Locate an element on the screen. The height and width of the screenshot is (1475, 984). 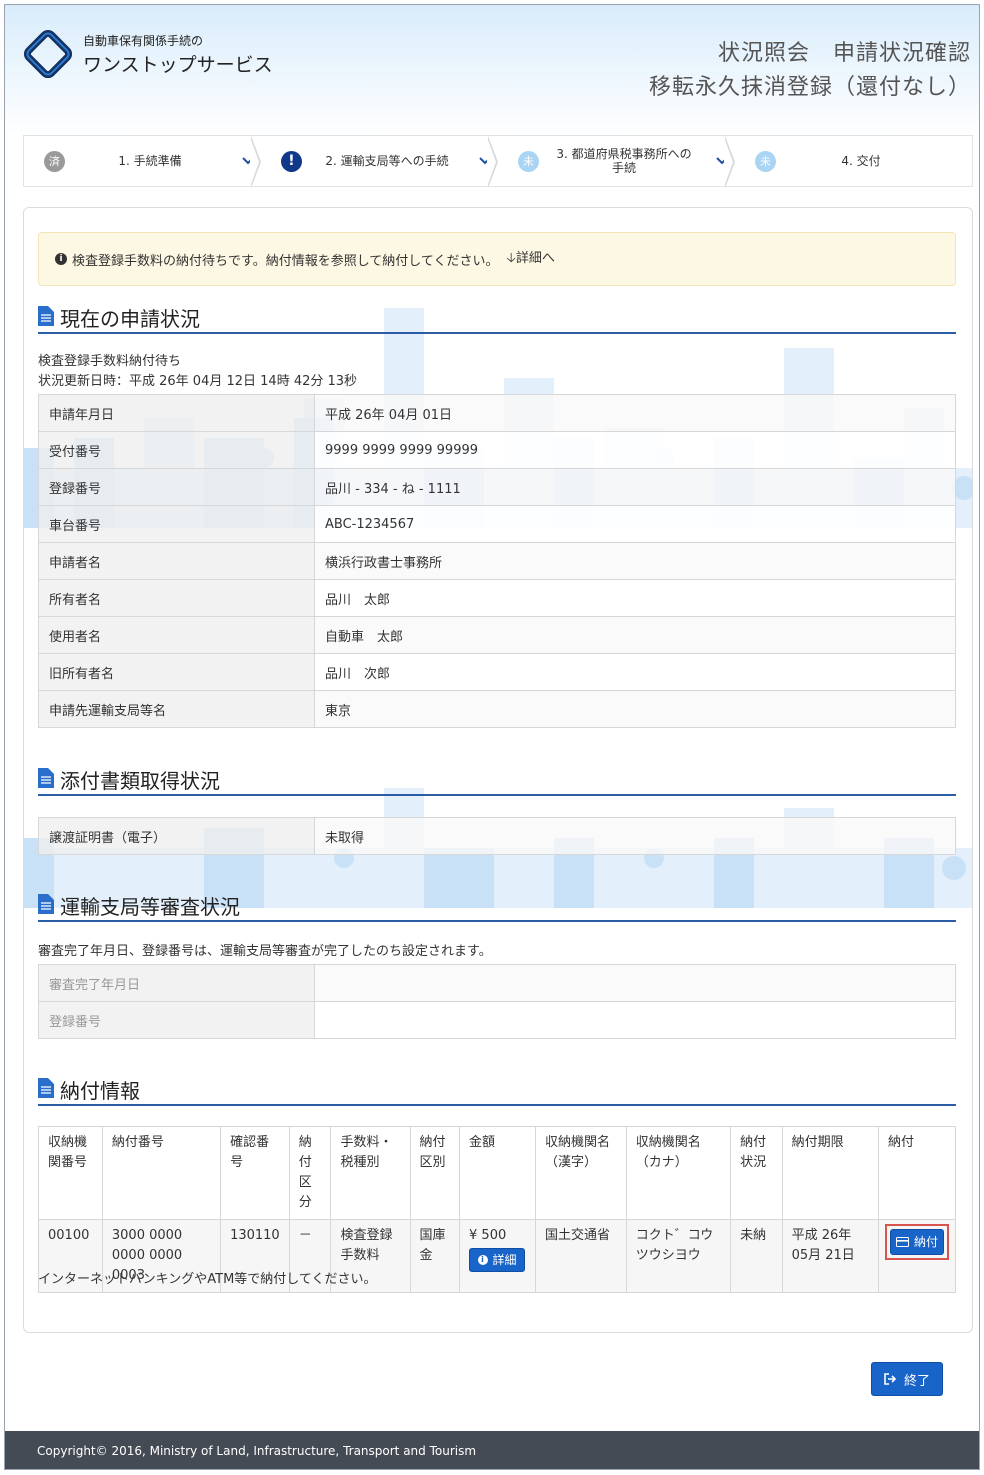
row-value: 横浜行政書士事務所 is located at coordinates (635, 561).